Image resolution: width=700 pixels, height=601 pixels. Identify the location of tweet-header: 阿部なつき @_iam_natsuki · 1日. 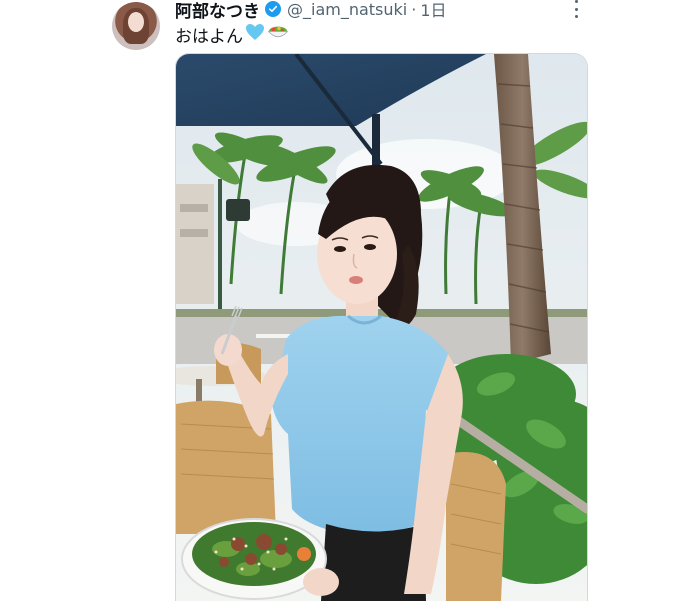
(311, 11).